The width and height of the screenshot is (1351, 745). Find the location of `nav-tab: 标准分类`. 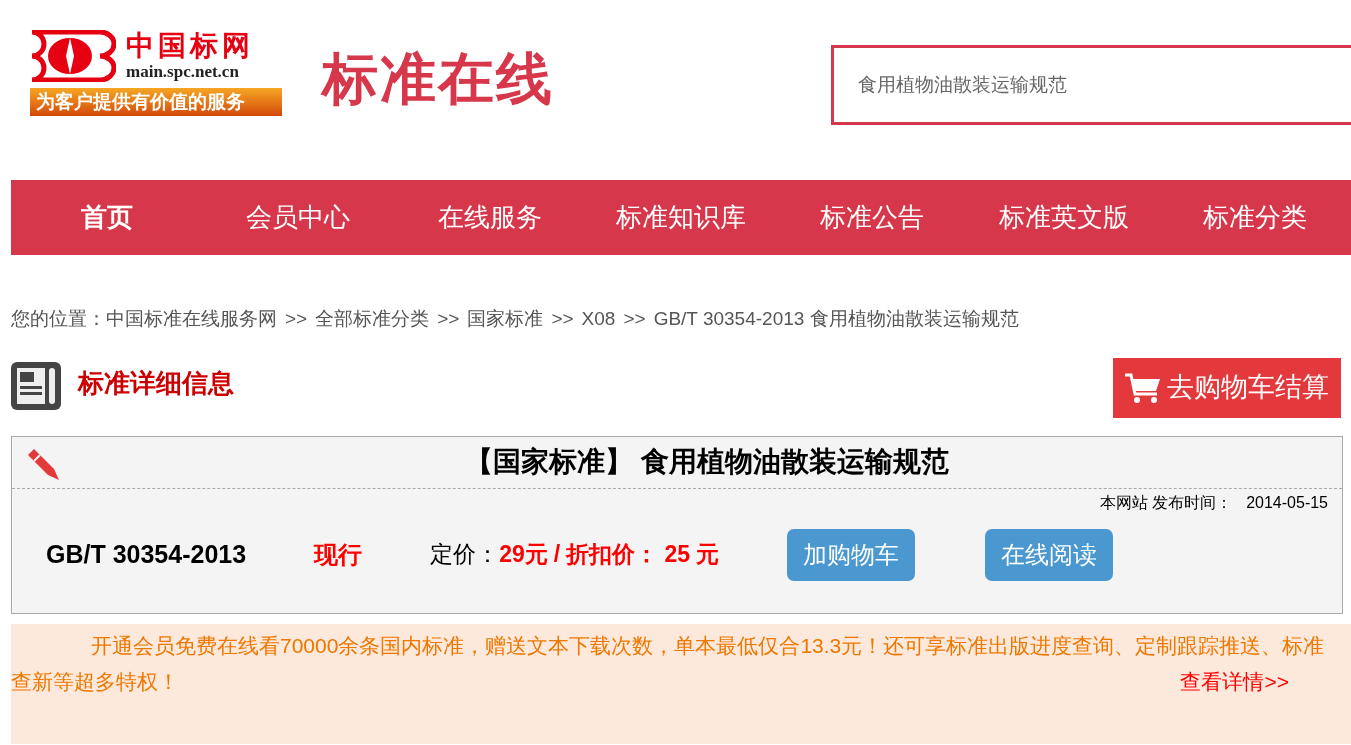

nav-tab: 标准分类 is located at coordinates (1255, 217).